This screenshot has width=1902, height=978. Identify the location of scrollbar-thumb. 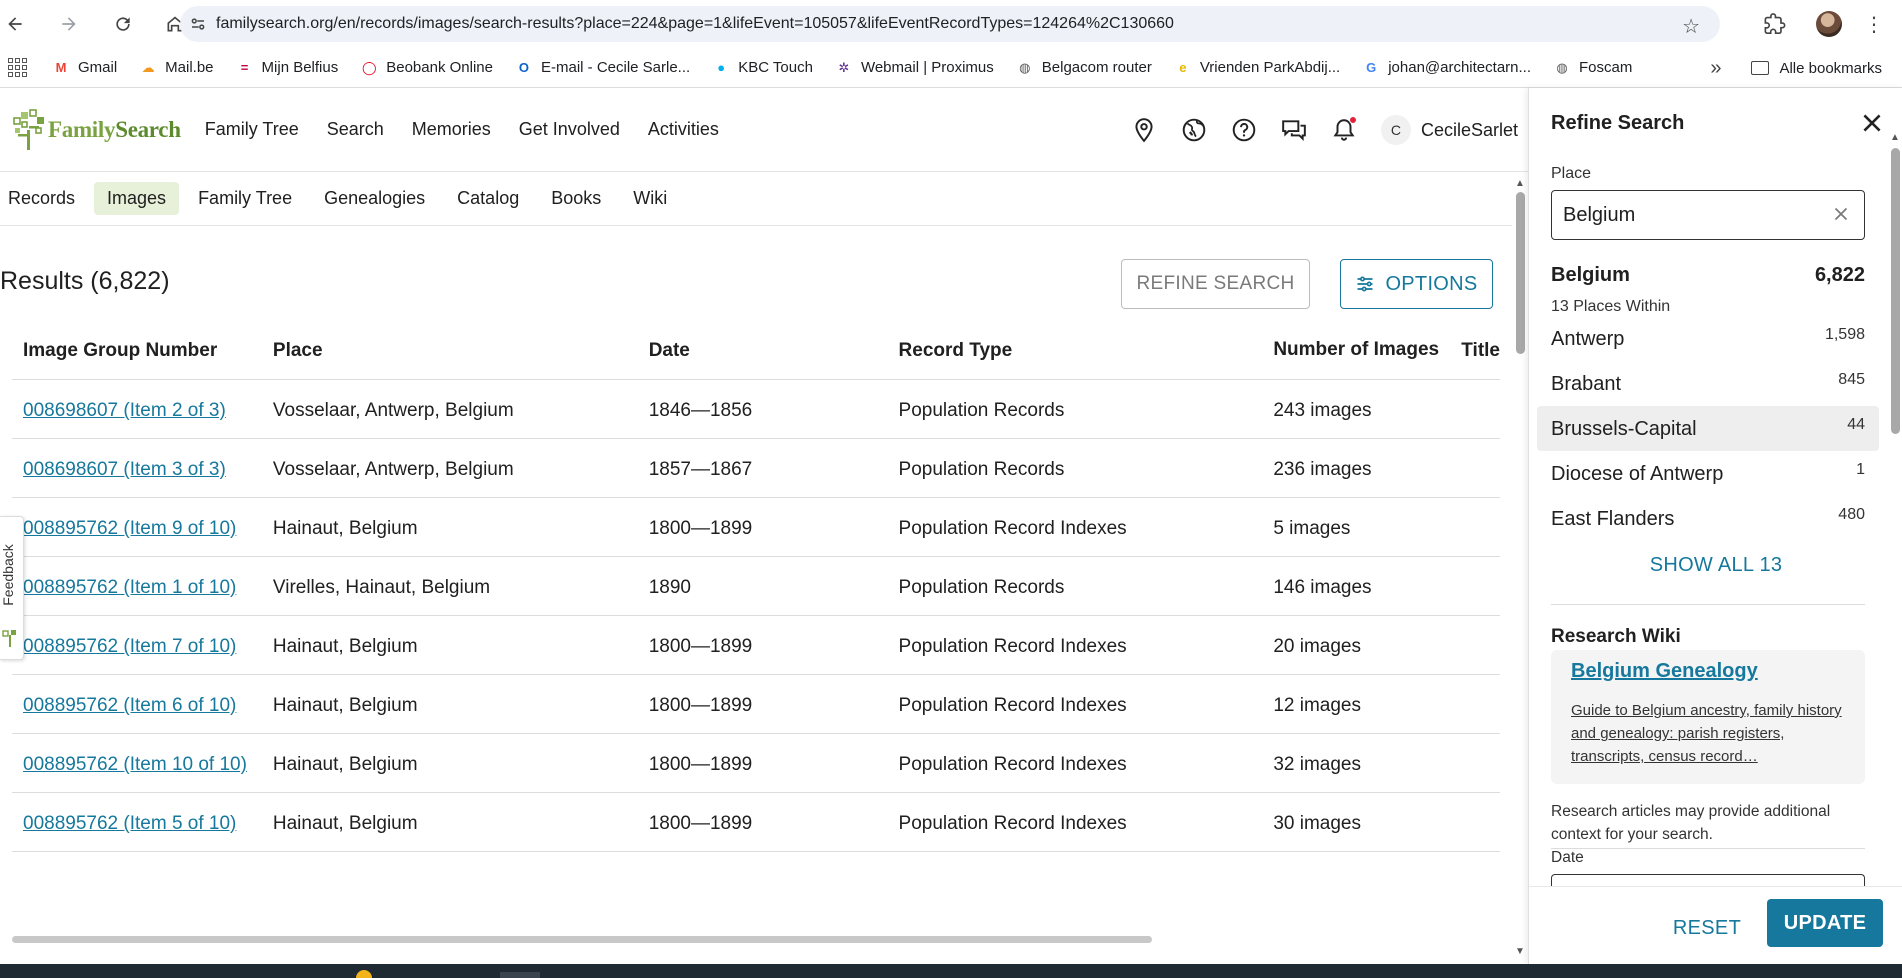
(1520, 273).